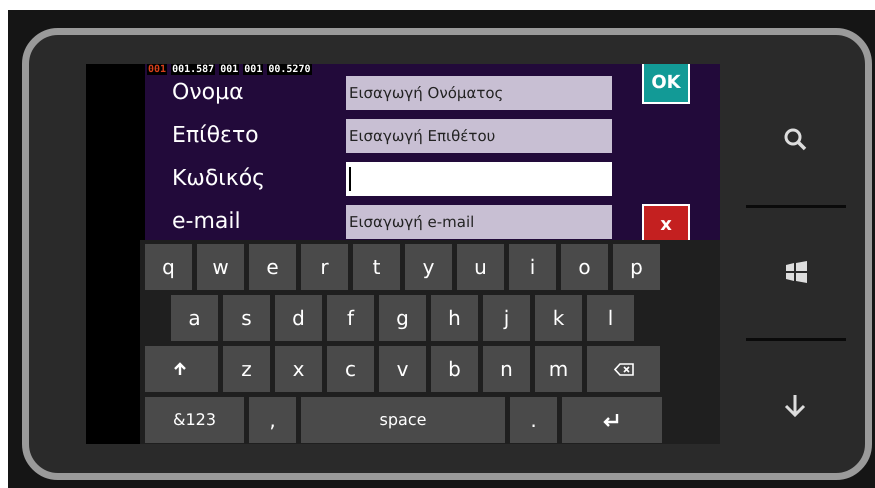 The height and width of the screenshot is (488, 875). I want to click on space-key: space, so click(403, 420).